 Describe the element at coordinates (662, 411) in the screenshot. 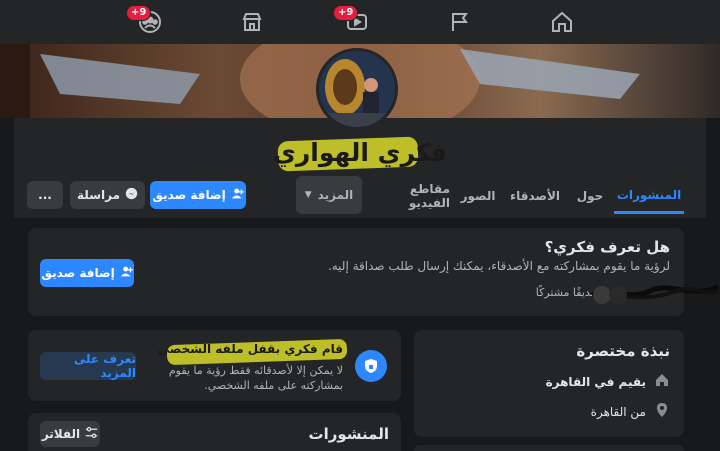

I see `location-pin-icon` at that location.